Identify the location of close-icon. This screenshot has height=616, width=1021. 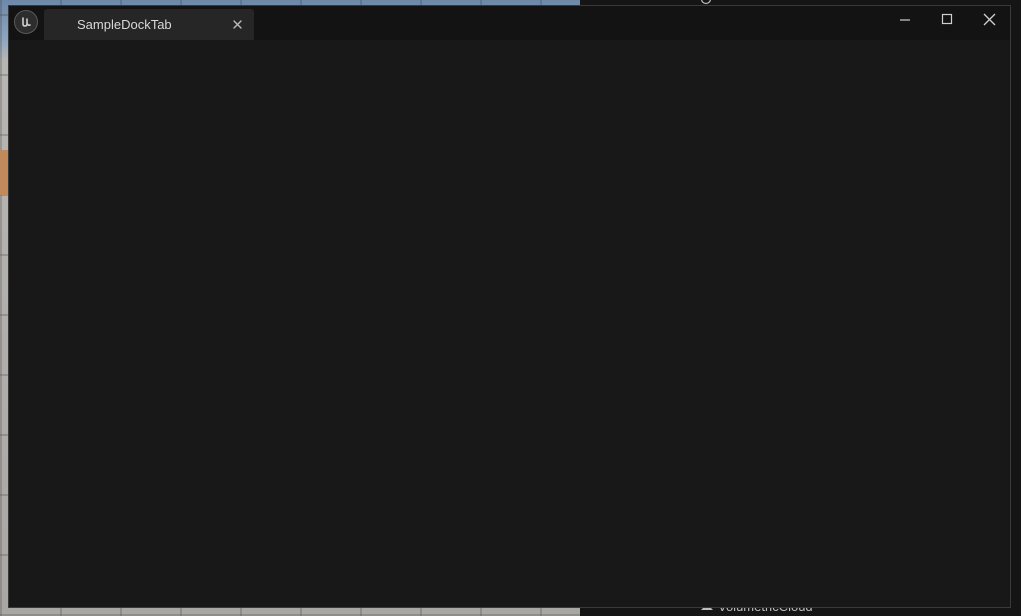
(989, 19).